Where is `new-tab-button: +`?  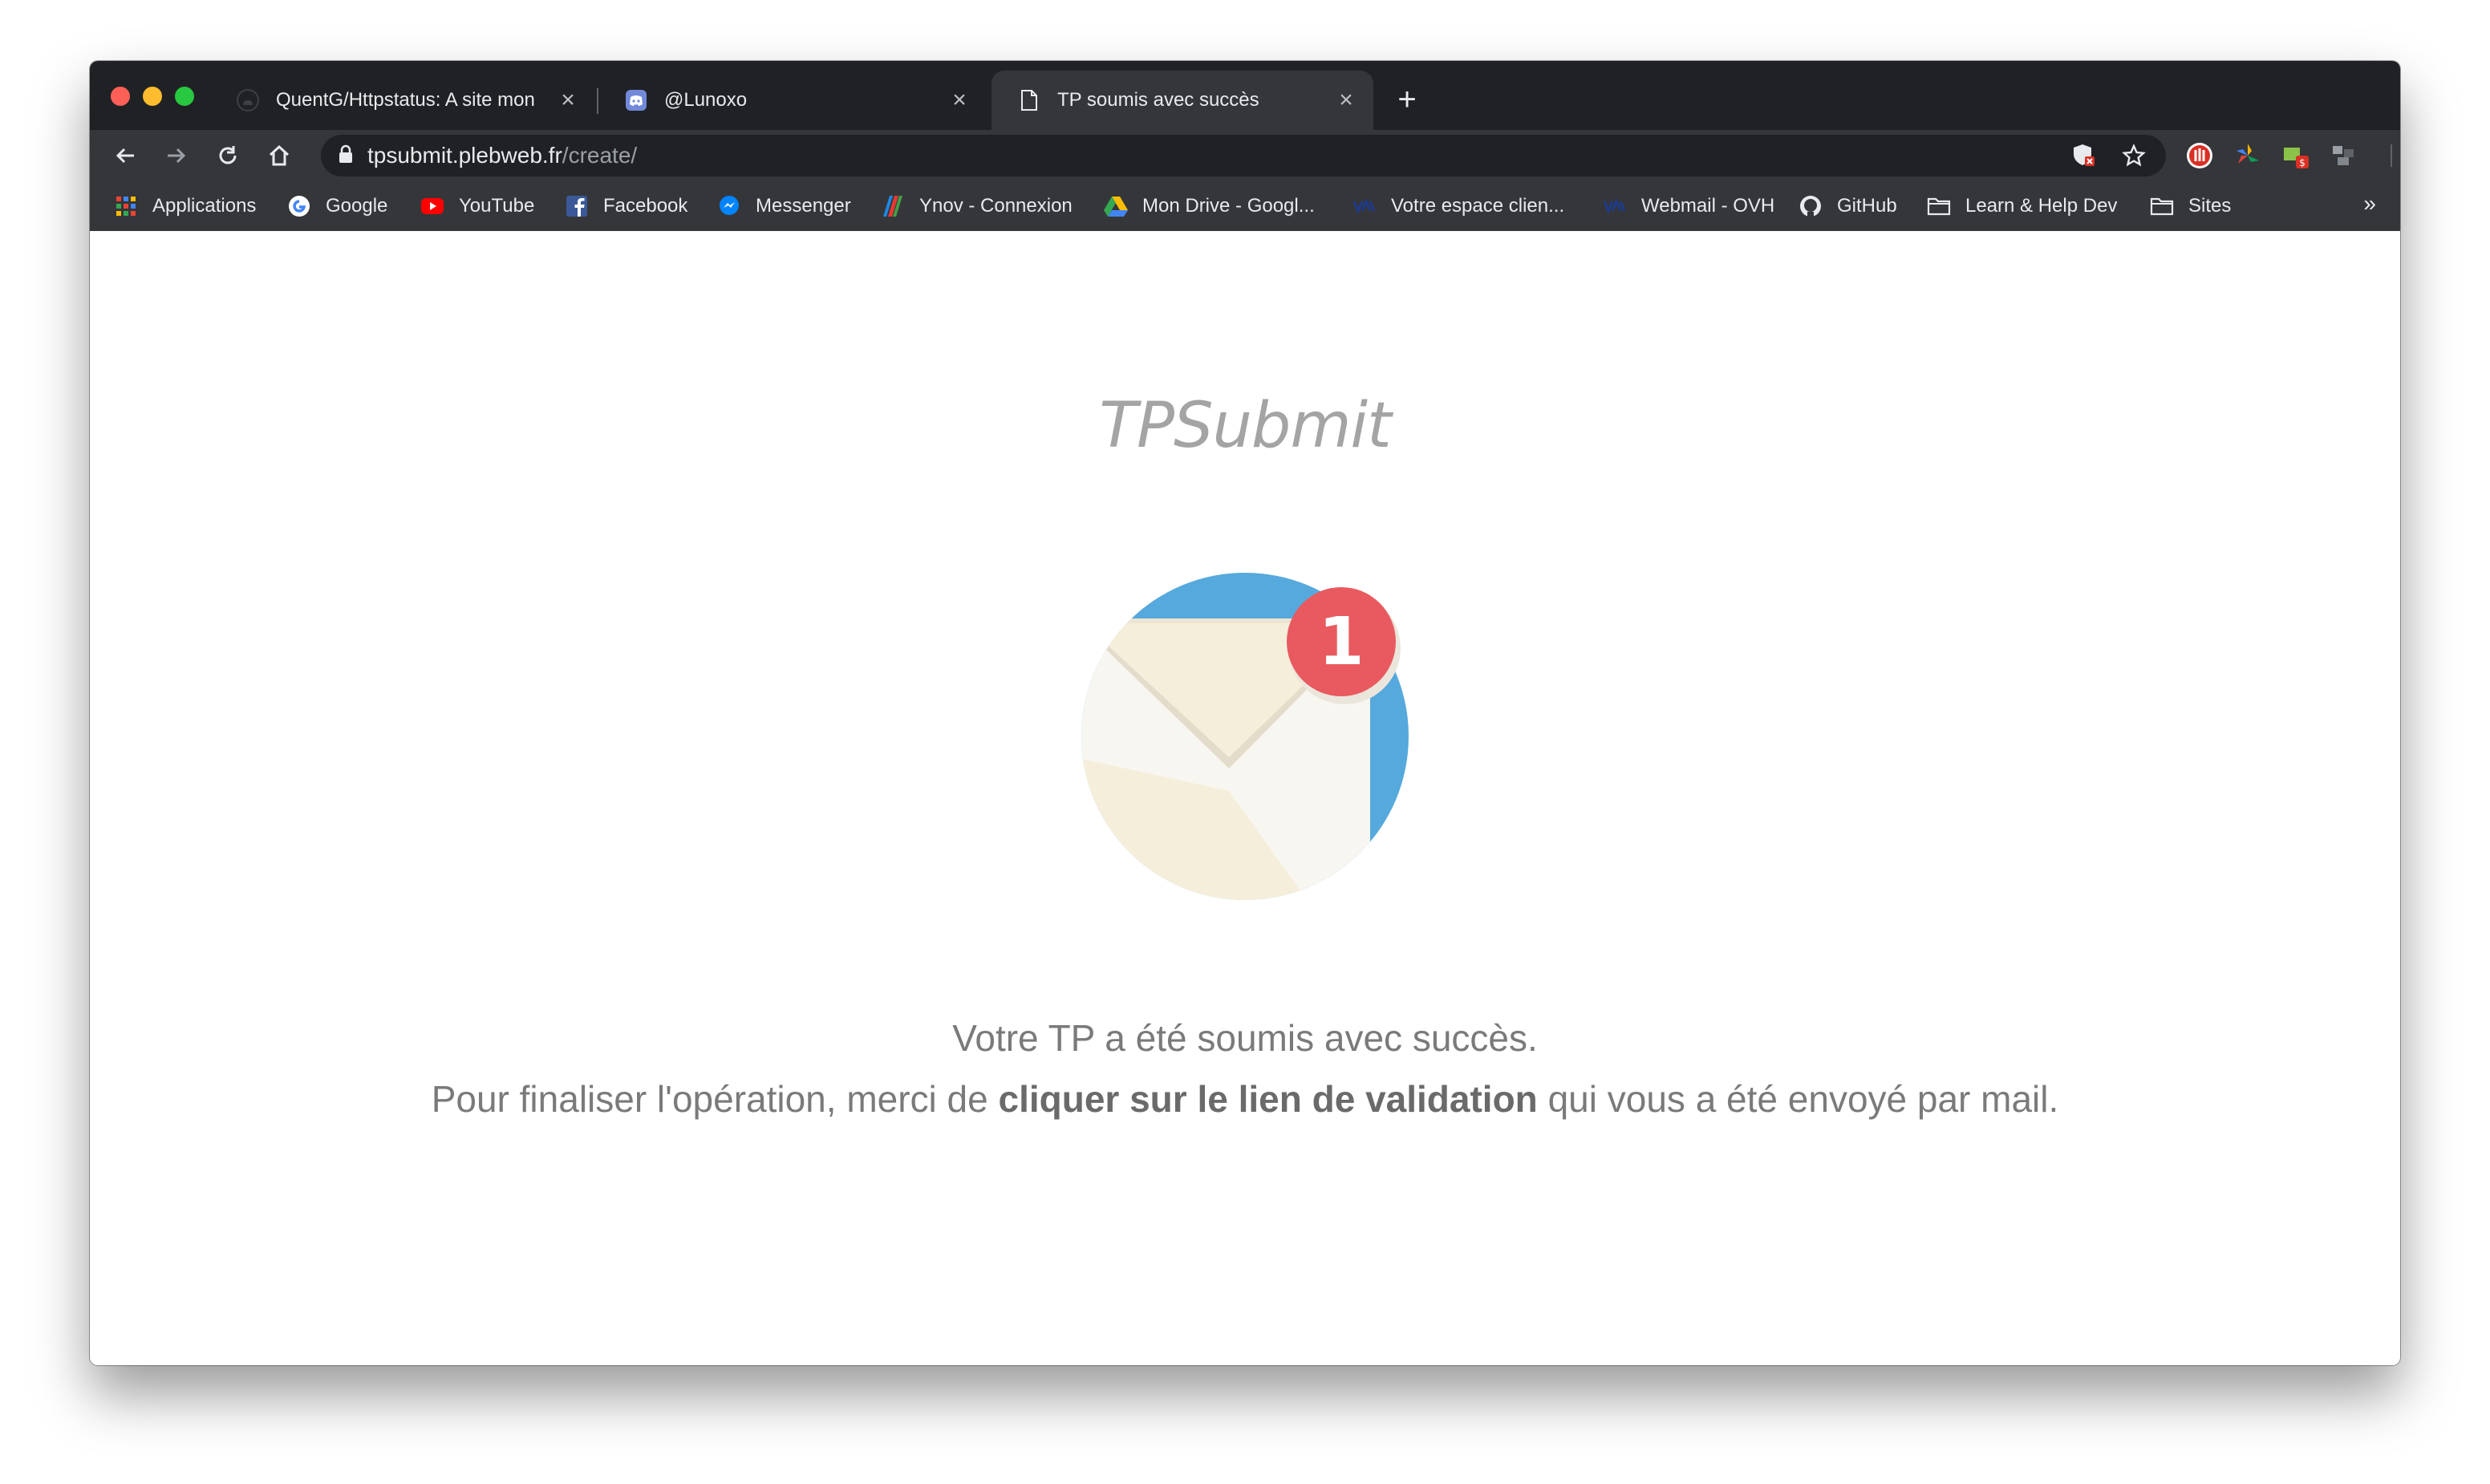
new-tab-button: + is located at coordinates (1407, 100).